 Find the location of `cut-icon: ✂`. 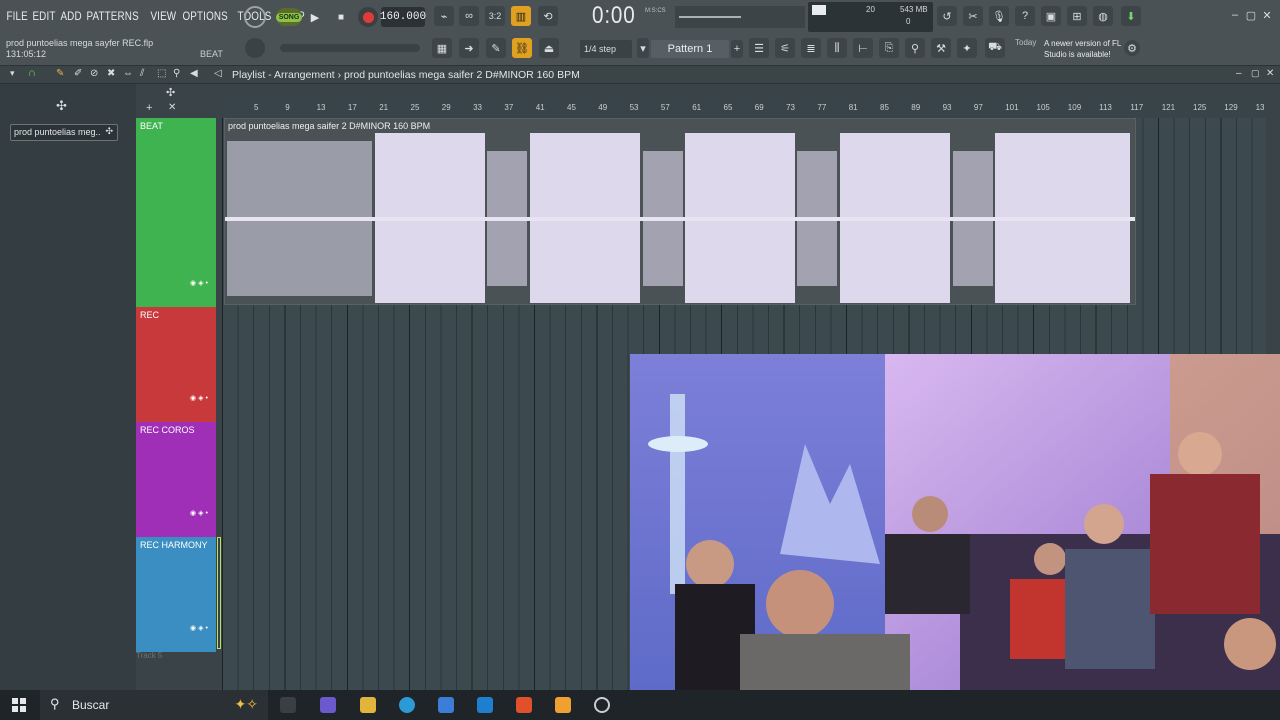

cut-icon: ✂ is located at coordinates (973, 16).